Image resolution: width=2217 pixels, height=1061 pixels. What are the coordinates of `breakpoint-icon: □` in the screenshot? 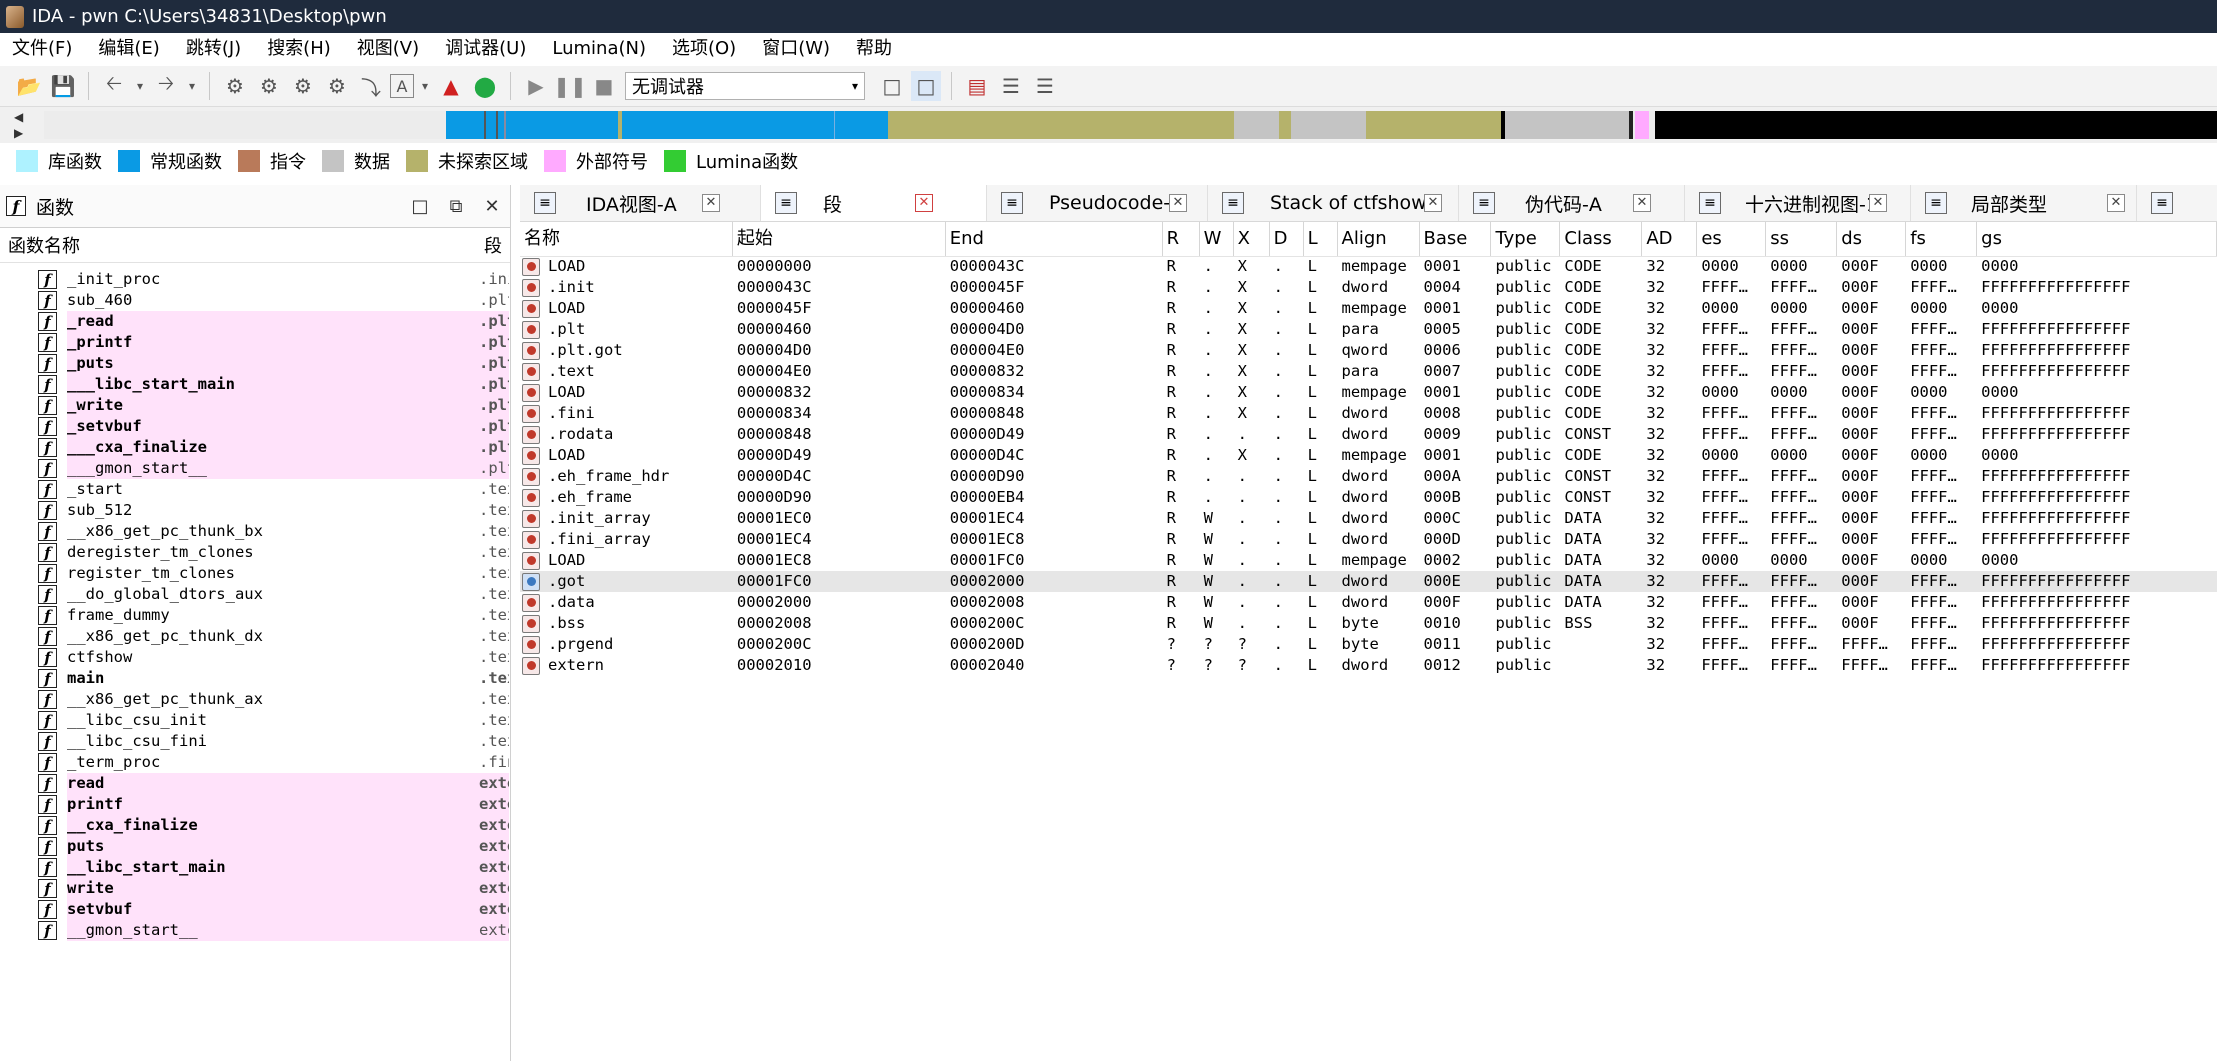 It's located at (892, 86).